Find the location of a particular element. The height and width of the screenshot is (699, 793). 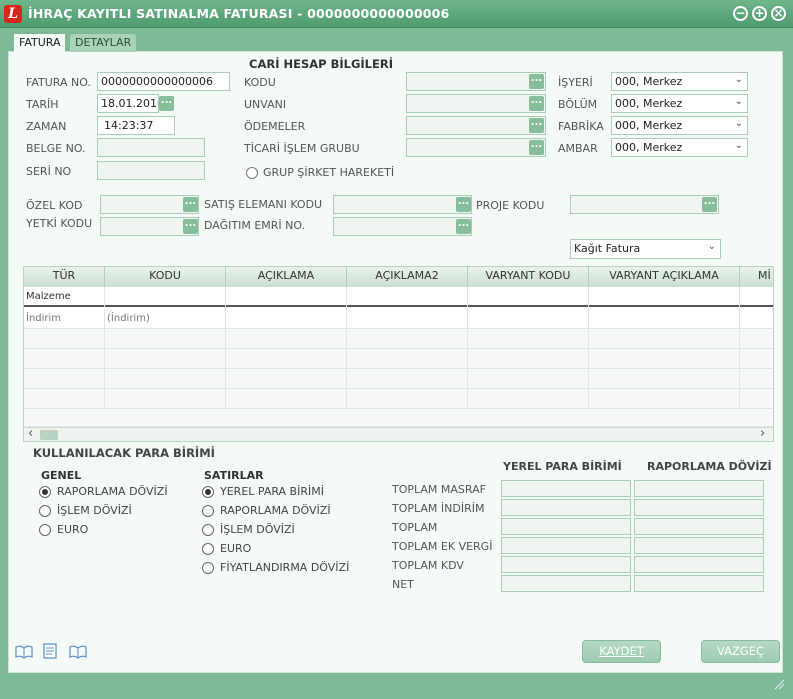

table-cell: İndirim is located at coordinates (64, 319).